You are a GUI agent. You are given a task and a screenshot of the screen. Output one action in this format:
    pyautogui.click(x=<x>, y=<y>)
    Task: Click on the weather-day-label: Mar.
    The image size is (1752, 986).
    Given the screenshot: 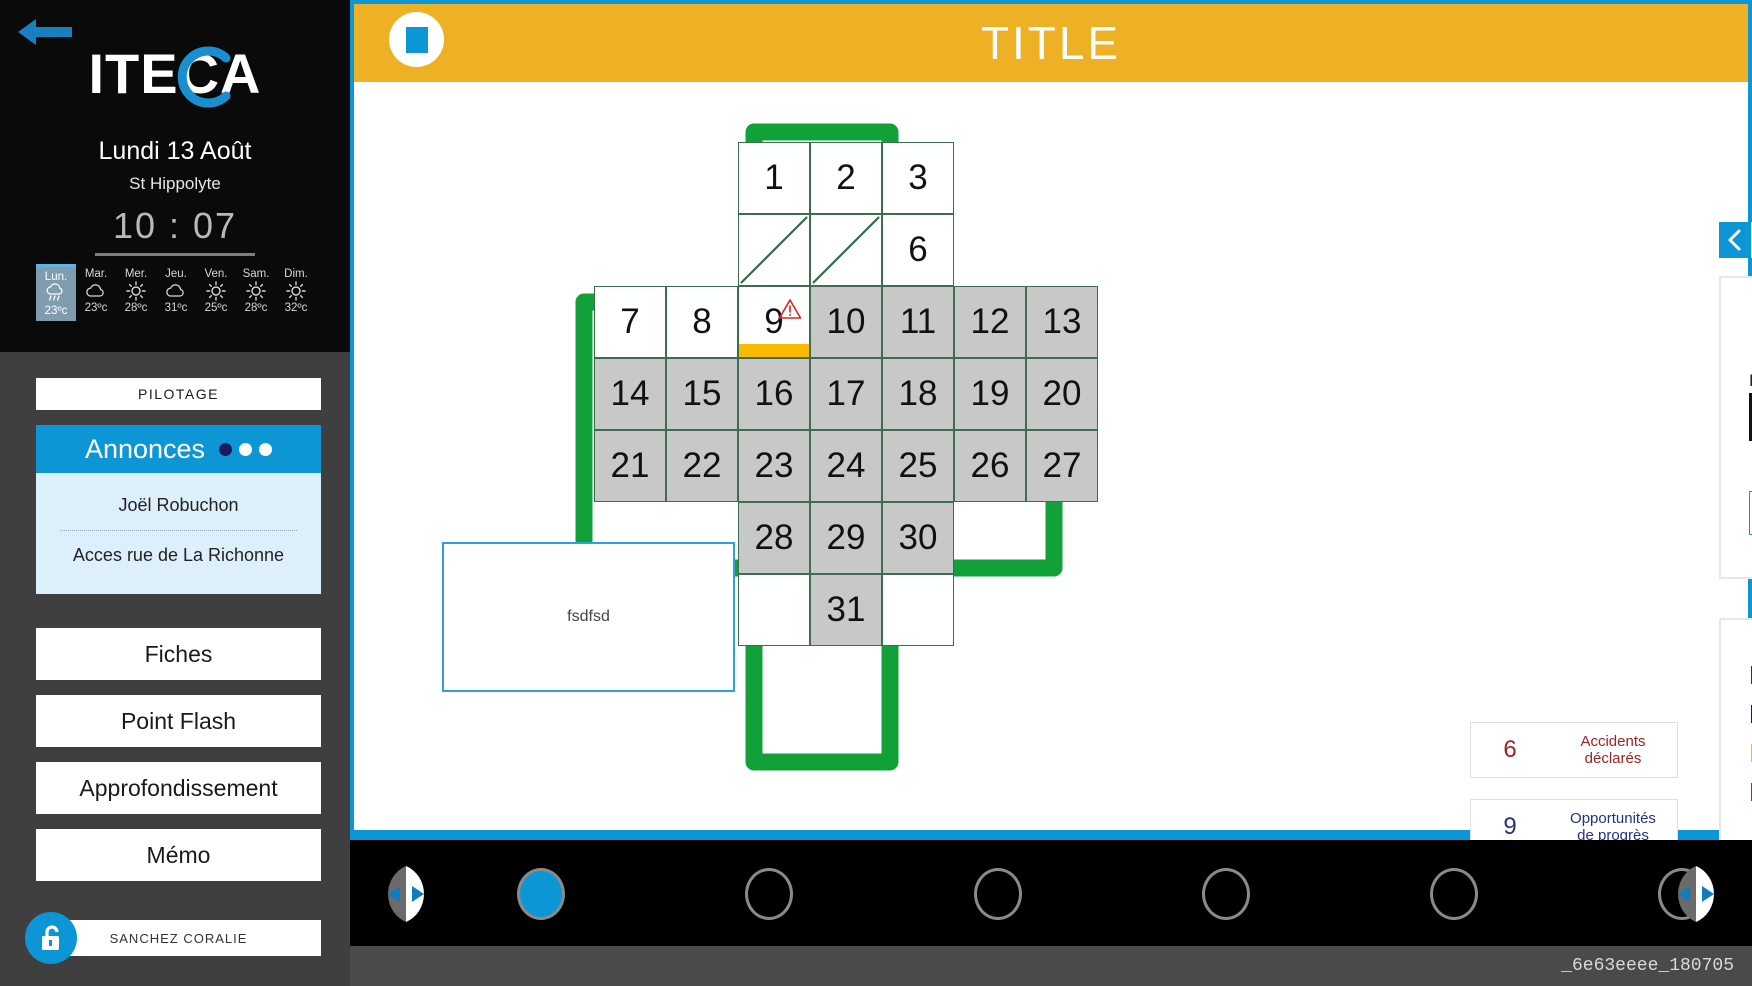 What is the action you would take?
    pyautogui.click(x=96, y=274)
    